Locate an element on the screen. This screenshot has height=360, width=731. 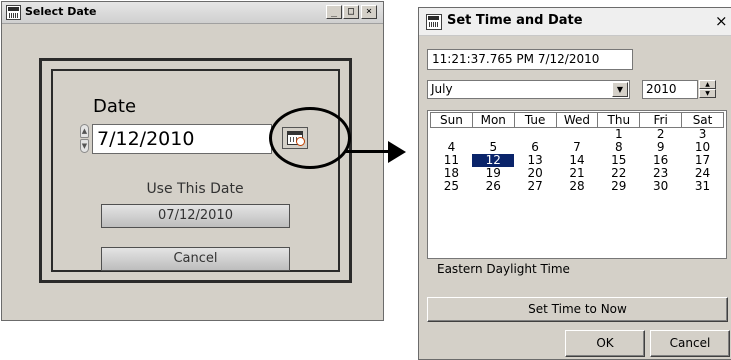
date-spinner: ▲ ▼ is located at coordinates (85, 139).